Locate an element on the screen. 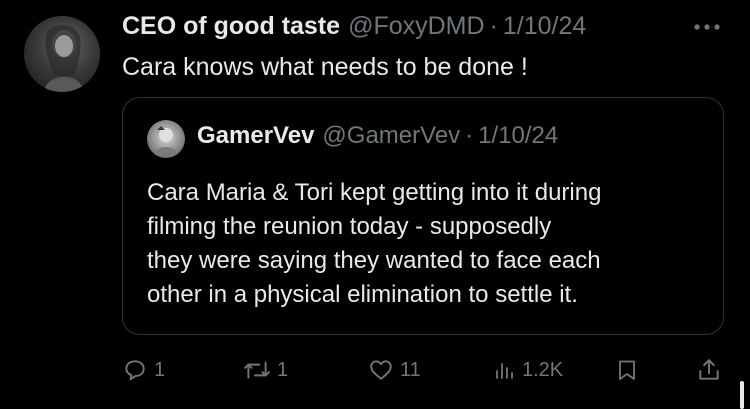  views-count: 1.2K is located at coordinates (543, 369).